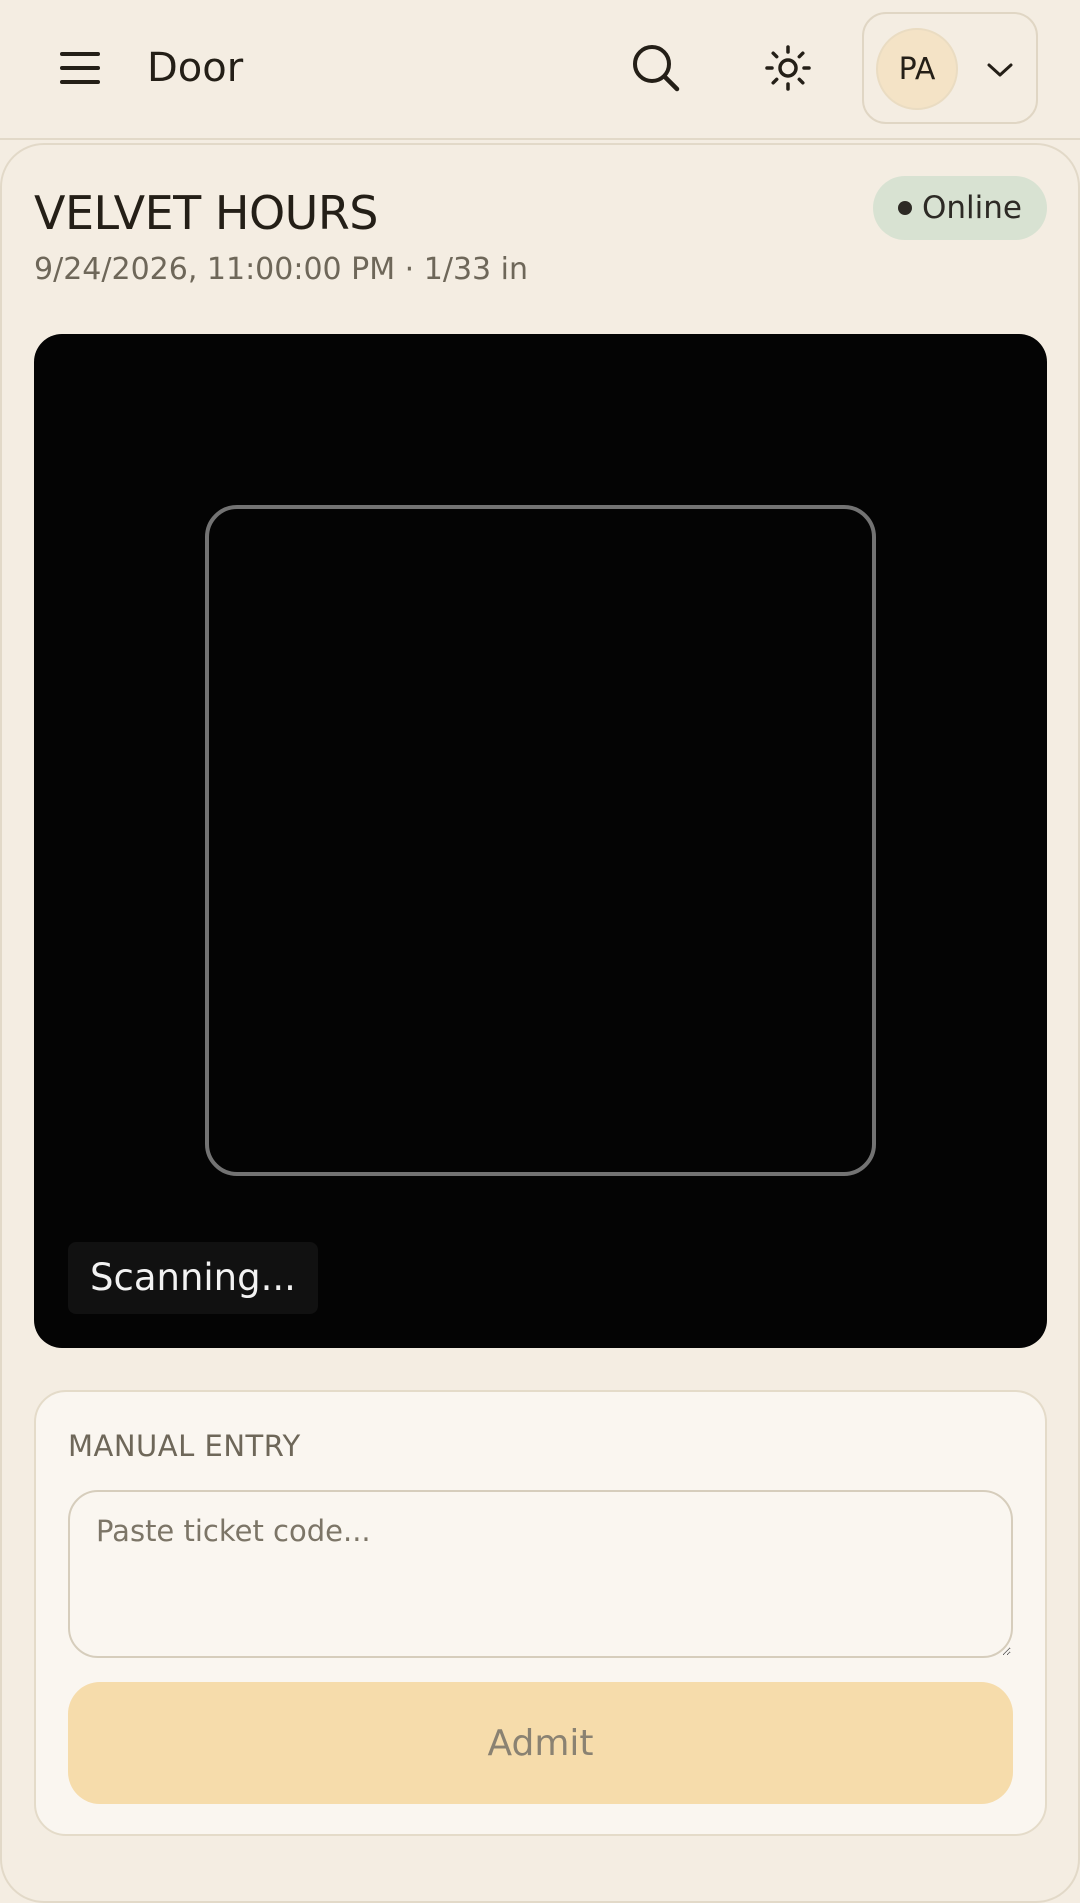 Image resolution: width=1080 pixels, height=1903 pixels. I want to click on search-icon, so click(656, 68).